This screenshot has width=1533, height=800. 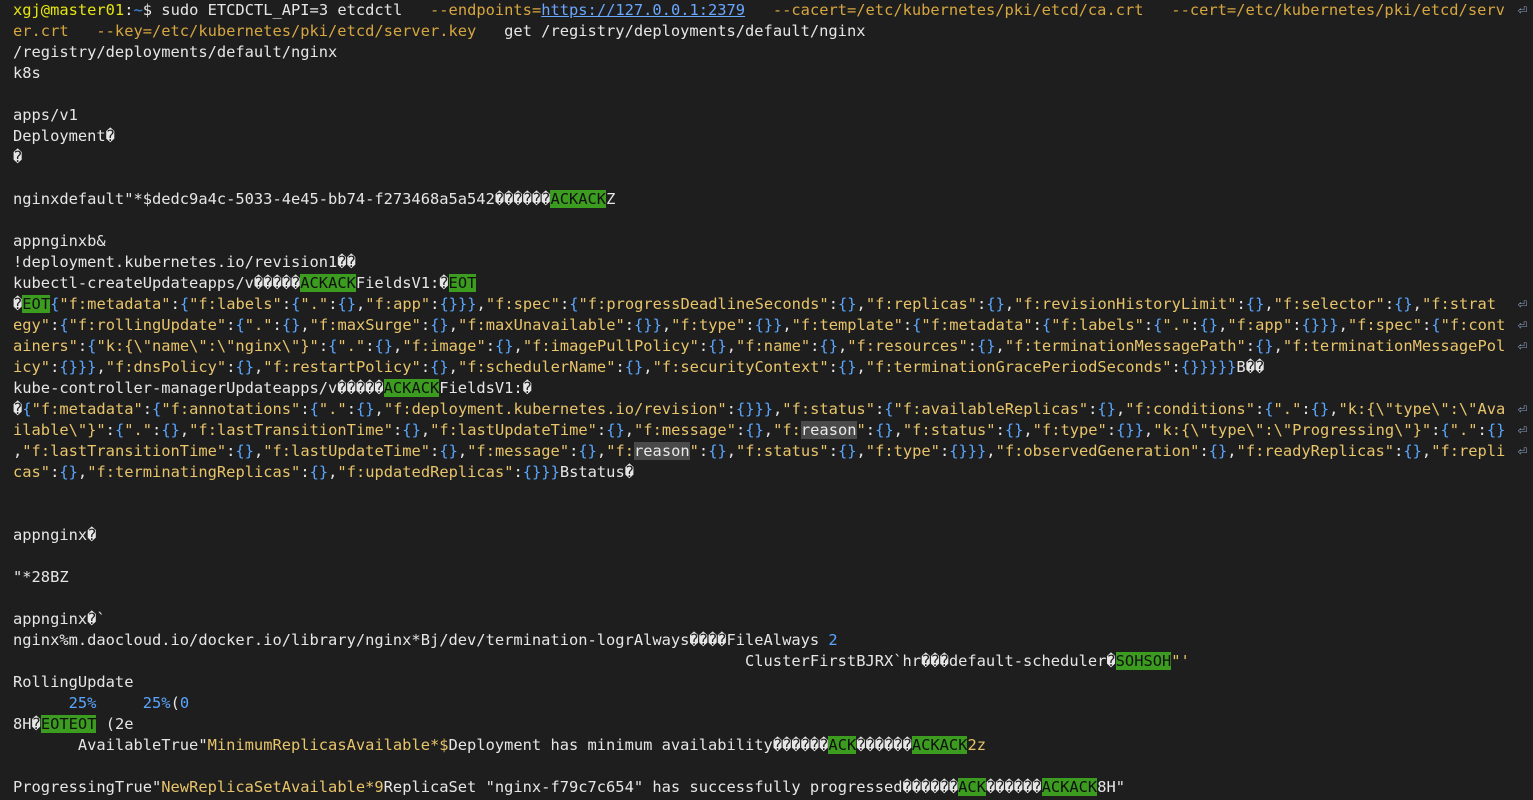 What do you see at coordinates (773, 262) in the screenshot?
I see `terminal-line: !deployment.kubernetes.io/revision1��` at bounding box center [773, 262].